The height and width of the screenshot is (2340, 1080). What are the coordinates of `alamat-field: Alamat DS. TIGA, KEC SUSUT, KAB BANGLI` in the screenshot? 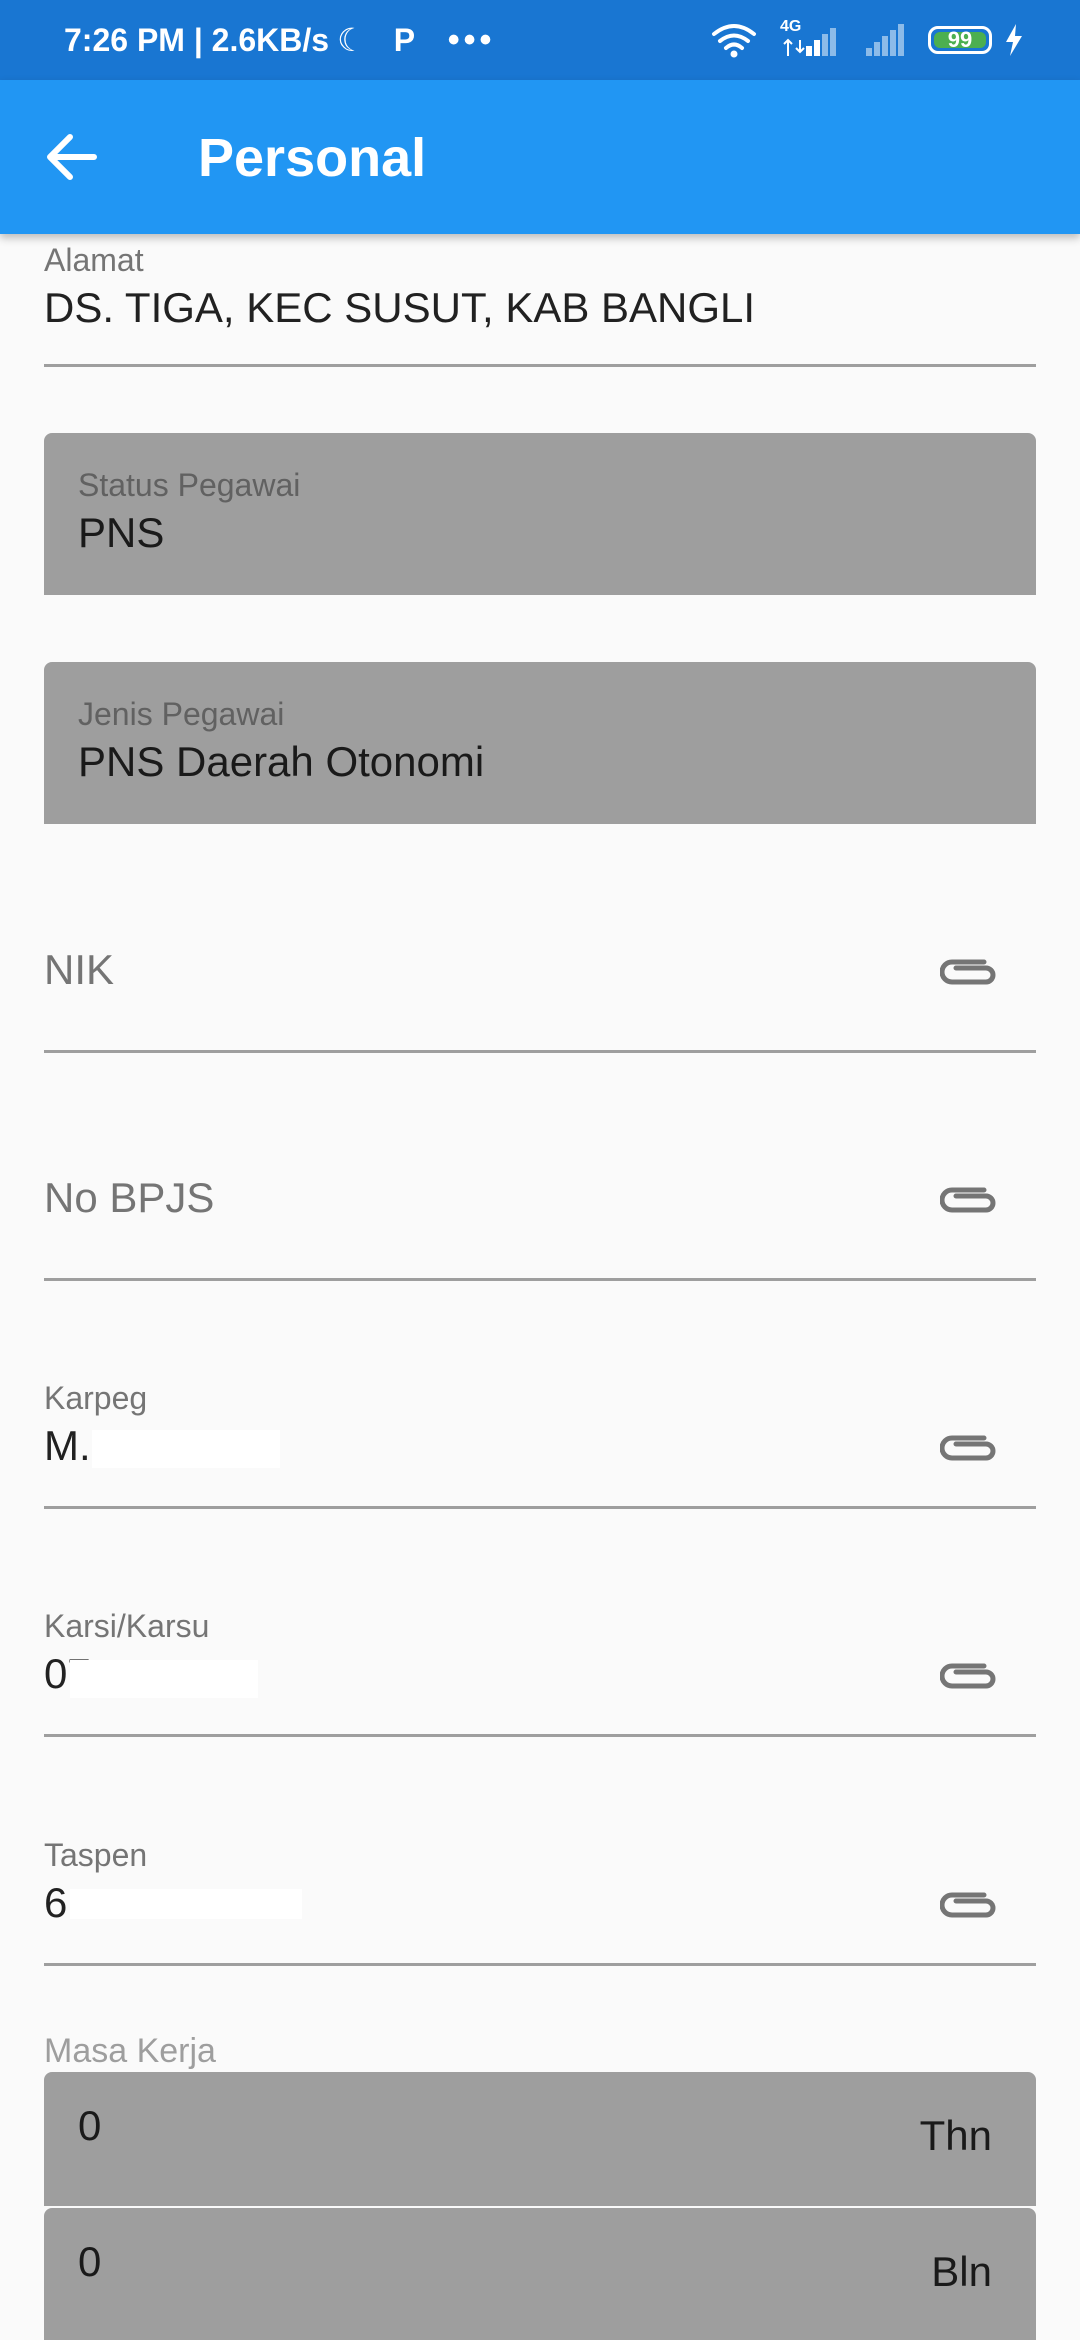 It's located at (540, 301).